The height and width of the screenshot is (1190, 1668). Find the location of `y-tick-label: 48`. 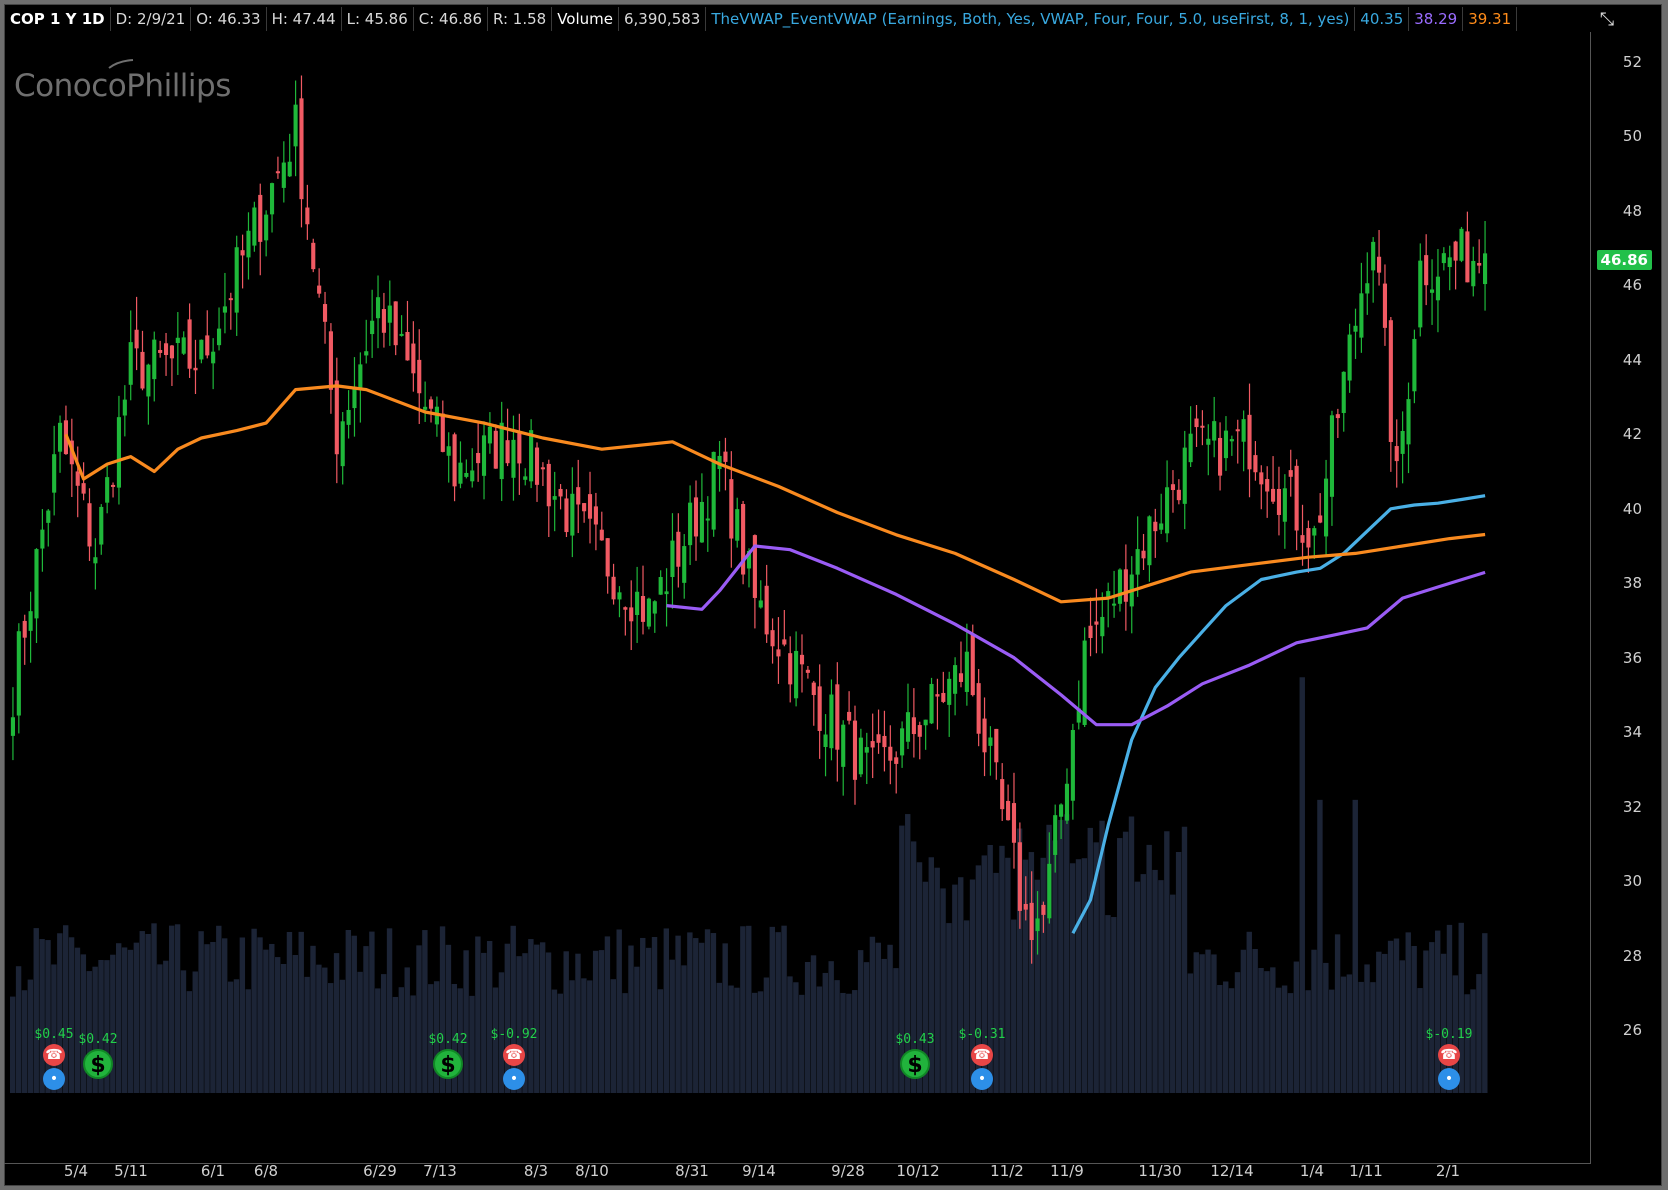

y-tick-label: 48 is located at coordinates (1632, 210).